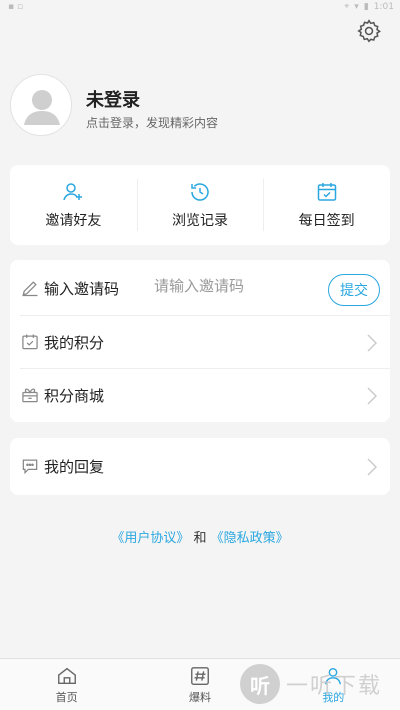  What do you see at coordinates (200, 106) in the screenshot?
I see `profile-header: 未登录 点击登录，发现精彩内容` at bounding box center [200, 106].